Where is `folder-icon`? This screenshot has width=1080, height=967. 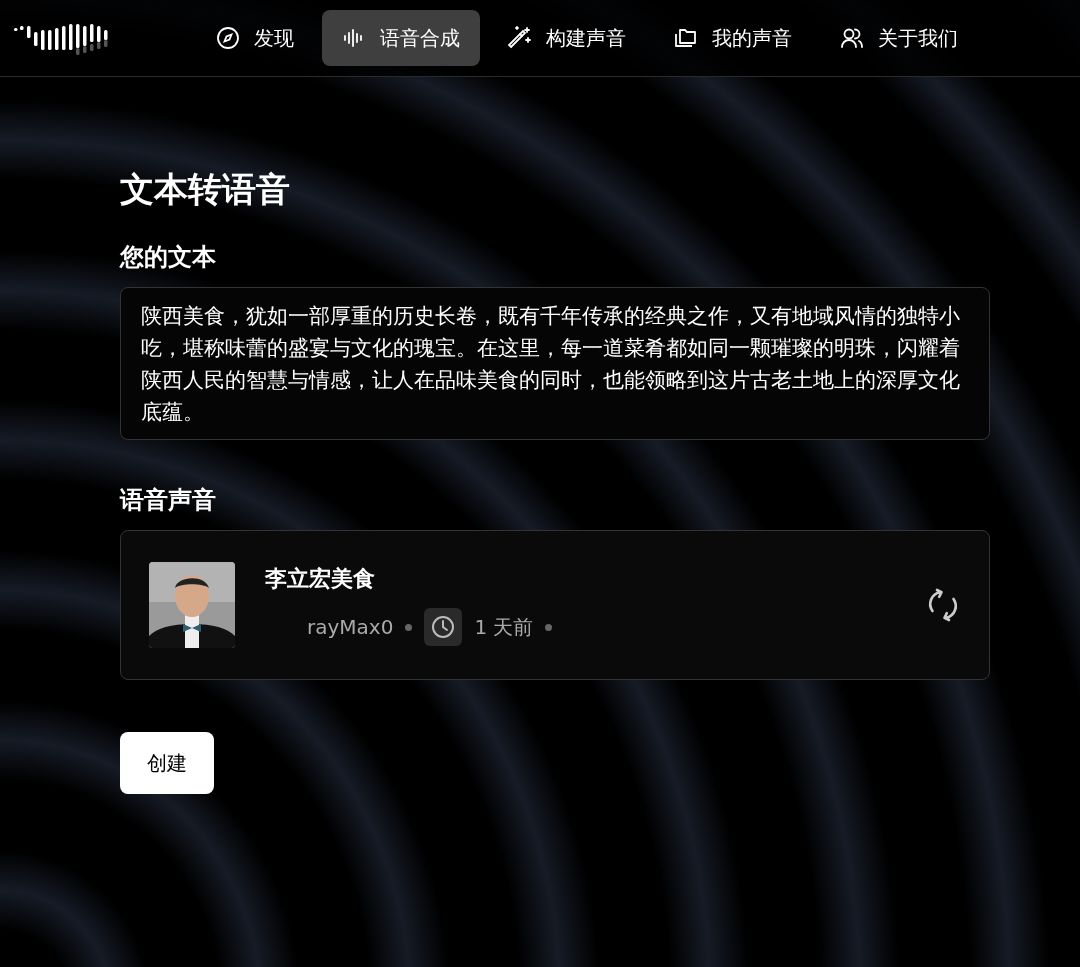 folder-icon is located at coordinates (686, 38).